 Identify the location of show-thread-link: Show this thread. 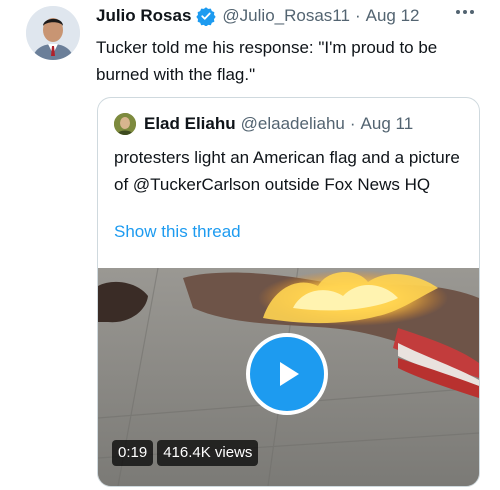
(177, 232).